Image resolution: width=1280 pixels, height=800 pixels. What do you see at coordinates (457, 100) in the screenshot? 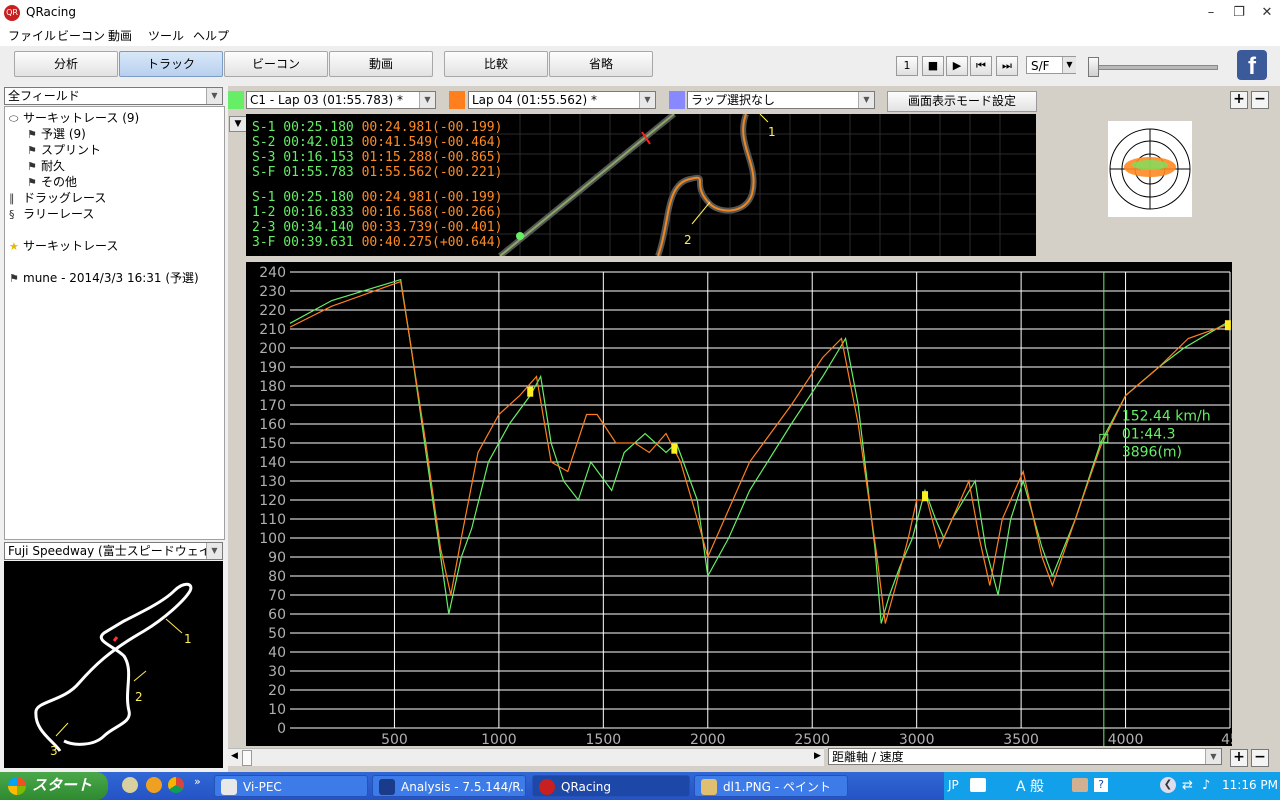
I see `lap2-color-swatch` at bounding box center [457, 100].